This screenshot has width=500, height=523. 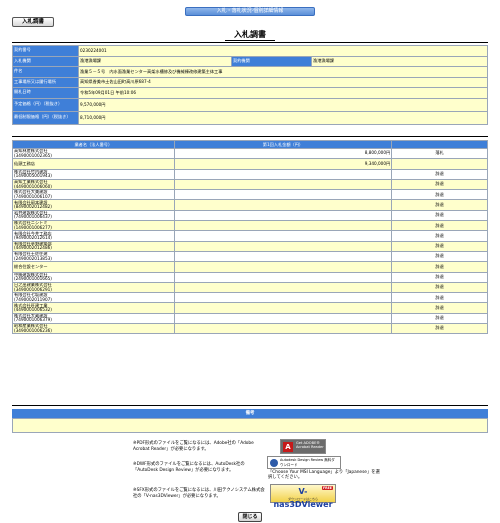 What do you see at coordinates (93, 267) in the screenshot?
I see `bidder-name-cell: 総合住設センター` at bounding box center [93, 267].